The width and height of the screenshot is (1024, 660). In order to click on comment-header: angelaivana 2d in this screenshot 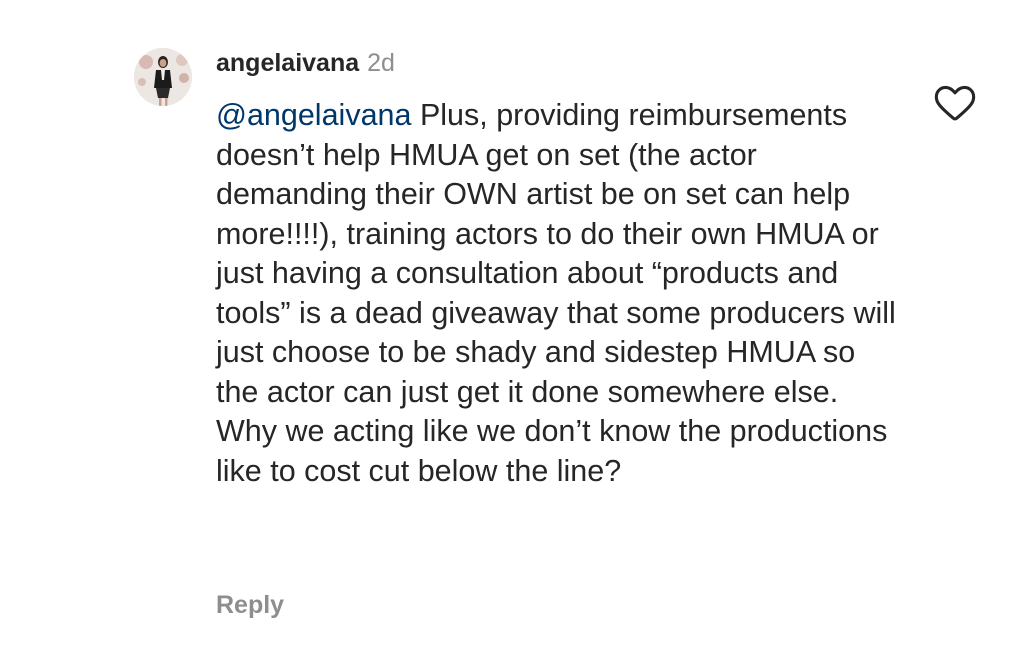, I will do `click(305, 63)`.